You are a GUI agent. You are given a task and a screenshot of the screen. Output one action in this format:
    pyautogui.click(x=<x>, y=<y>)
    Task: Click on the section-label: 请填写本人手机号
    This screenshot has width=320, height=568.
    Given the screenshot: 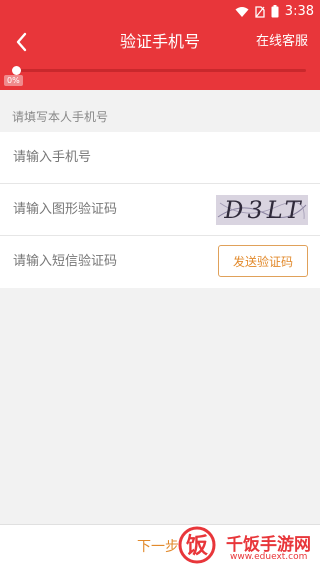 What is the action you would take?
    pyautogui.click(x=60, y=117)
    